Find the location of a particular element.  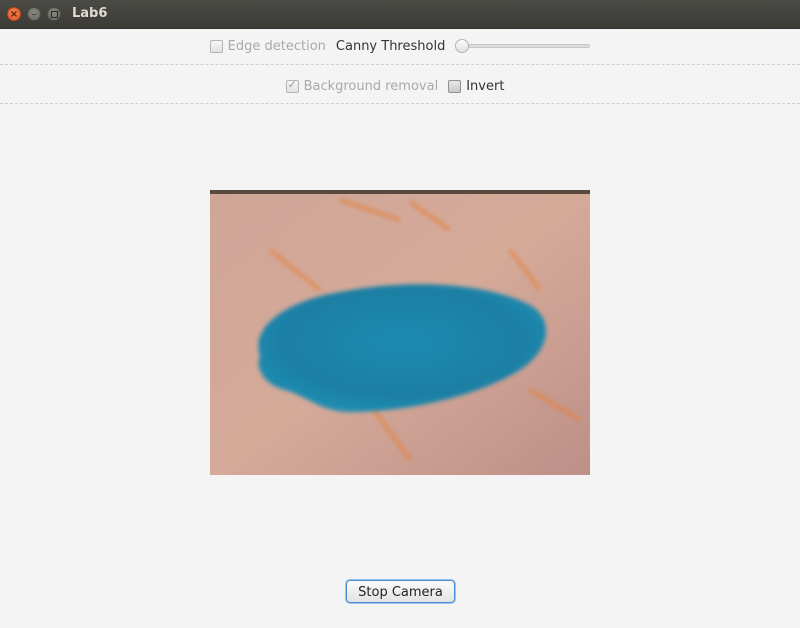

title-bar: × – Lab6 is located at coordinates (400, 14).